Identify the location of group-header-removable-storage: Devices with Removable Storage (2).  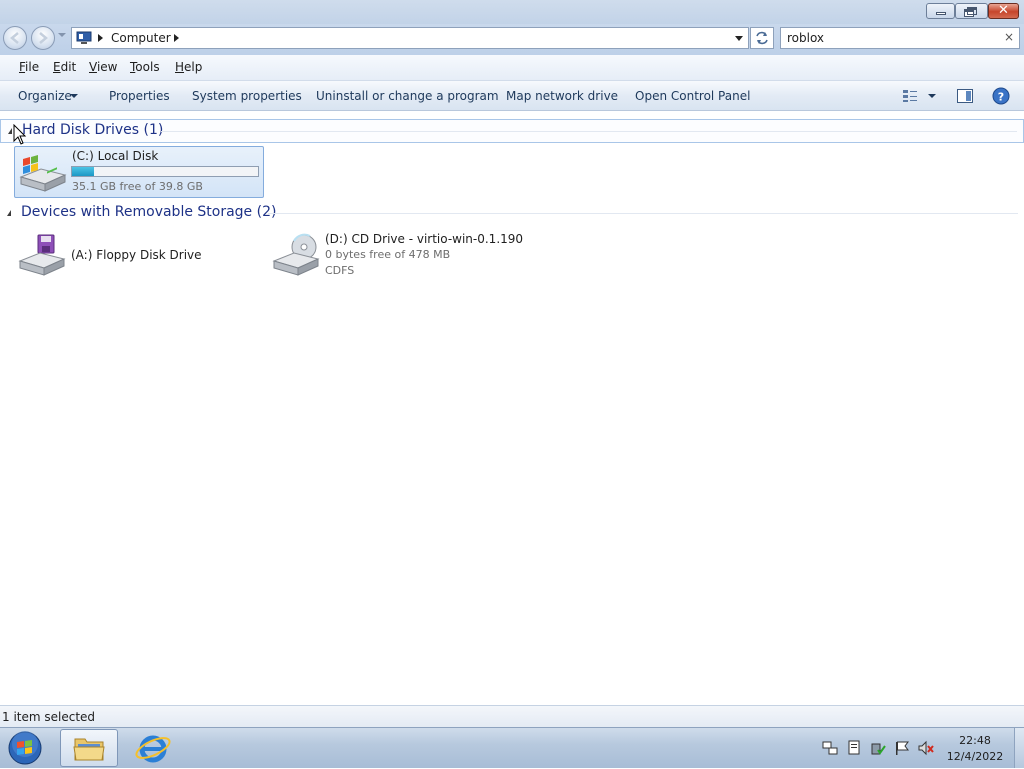
(512, 214).